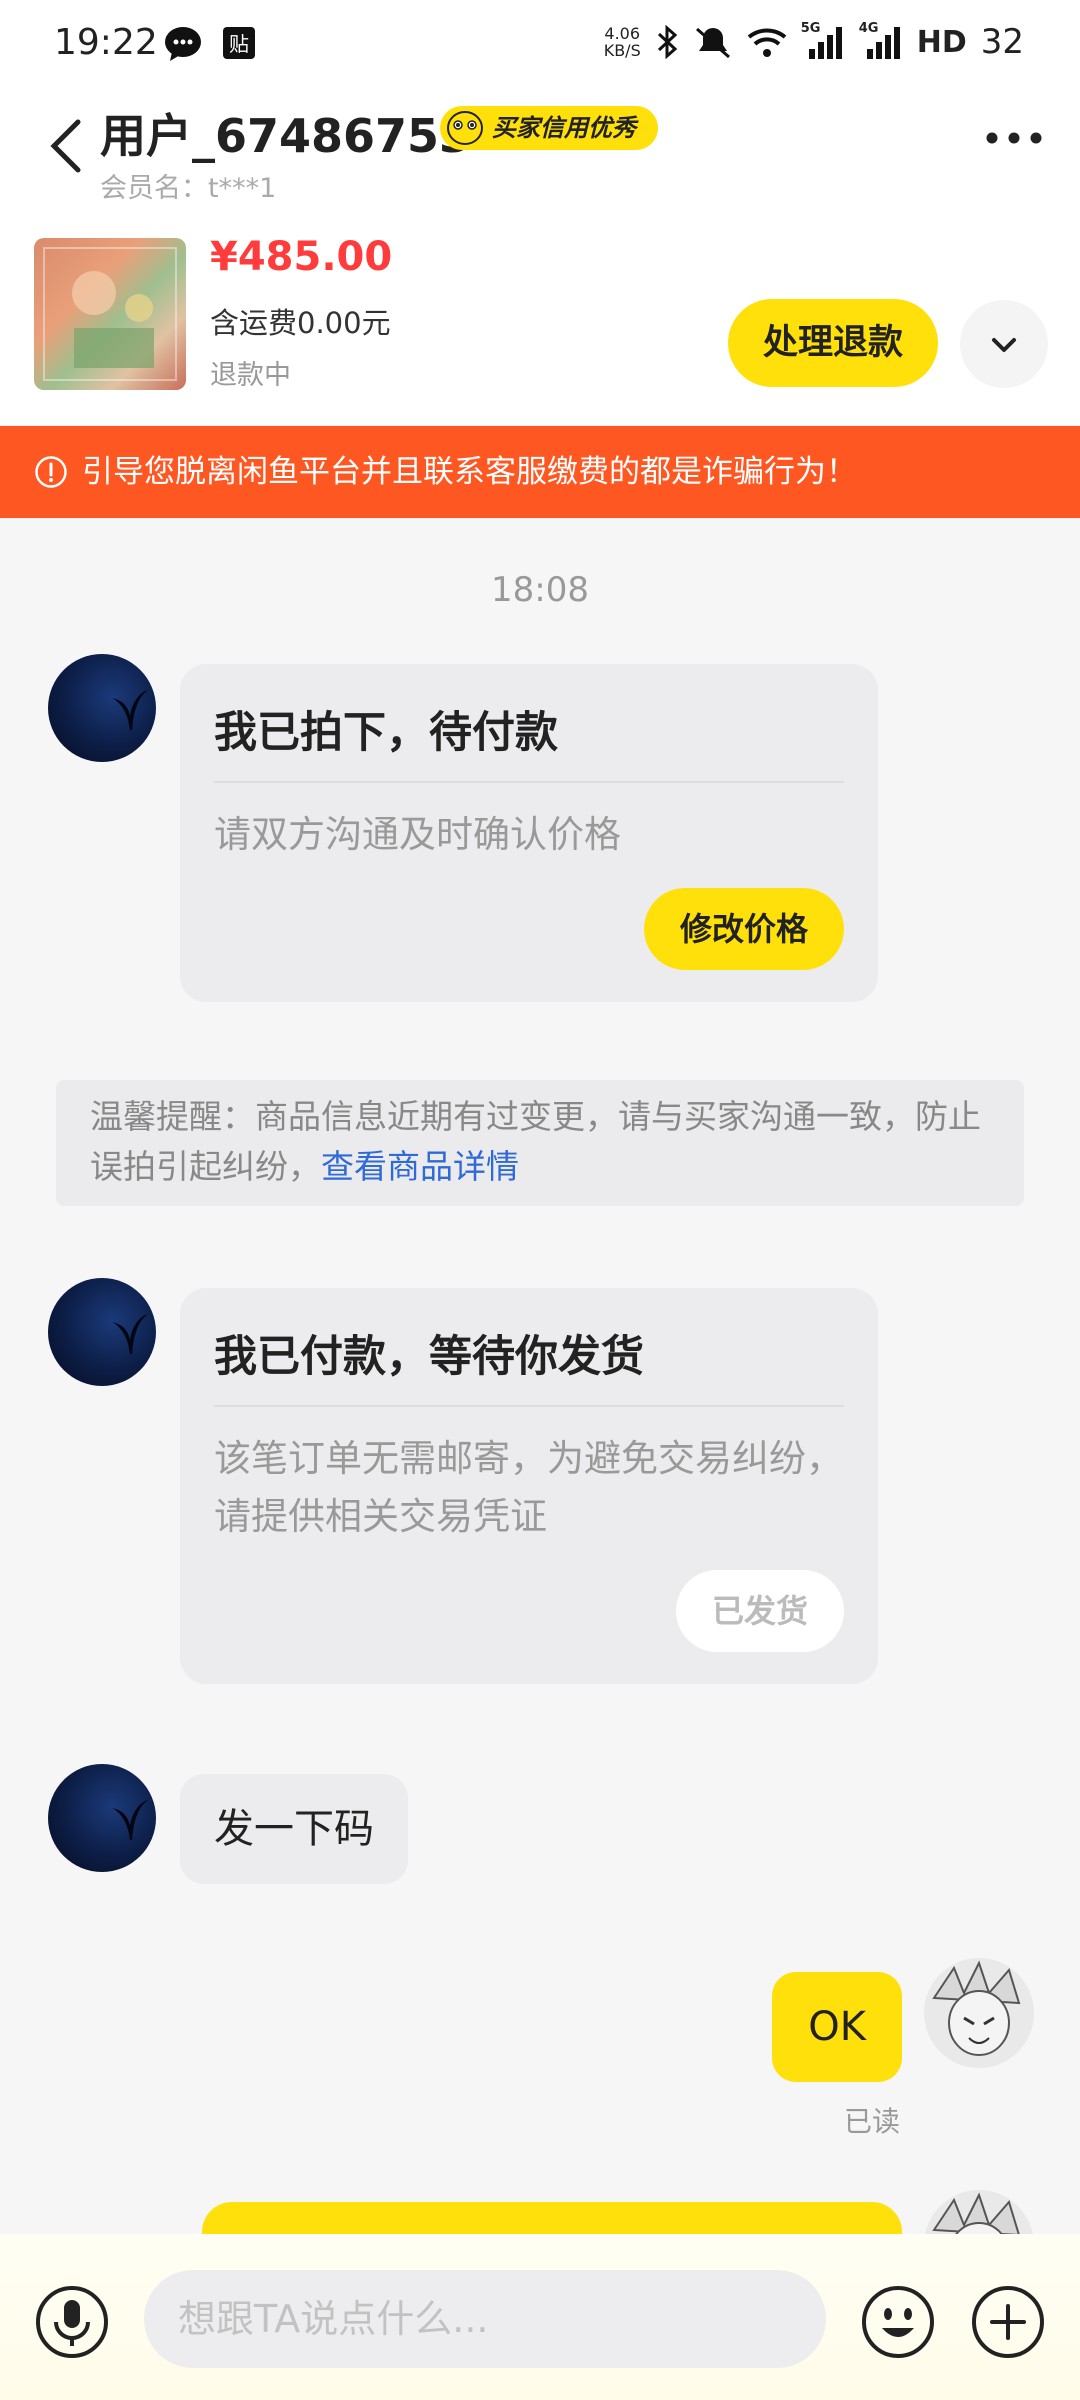 The height and width of the screenshot is (2400, 1080). I want to click on expand-order-button, so click(1004, 344).